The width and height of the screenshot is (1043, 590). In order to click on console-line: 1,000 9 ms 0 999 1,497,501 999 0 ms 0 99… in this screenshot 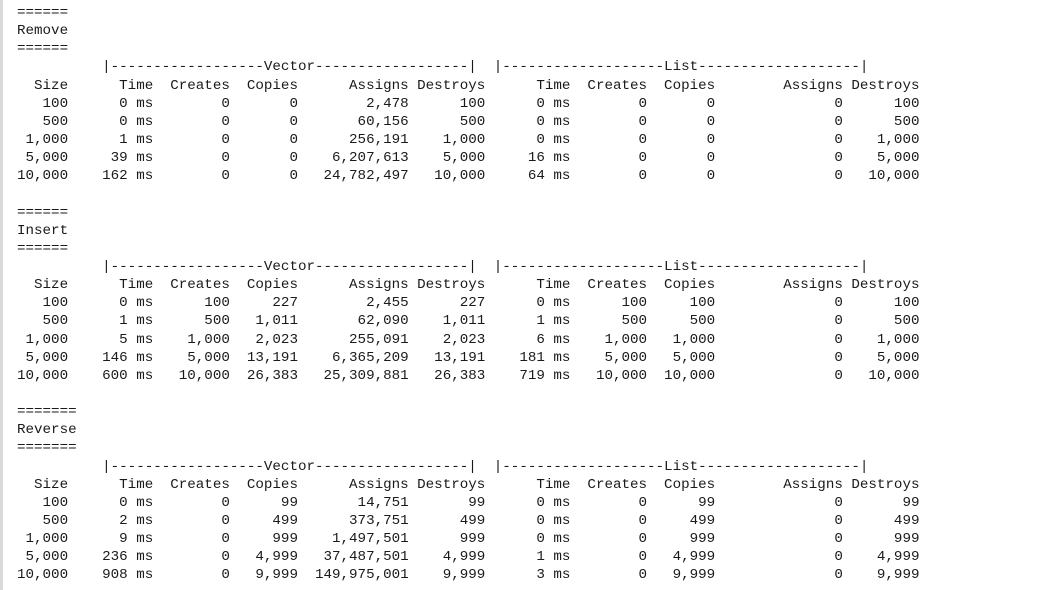, I will do `click(468, 539)`.